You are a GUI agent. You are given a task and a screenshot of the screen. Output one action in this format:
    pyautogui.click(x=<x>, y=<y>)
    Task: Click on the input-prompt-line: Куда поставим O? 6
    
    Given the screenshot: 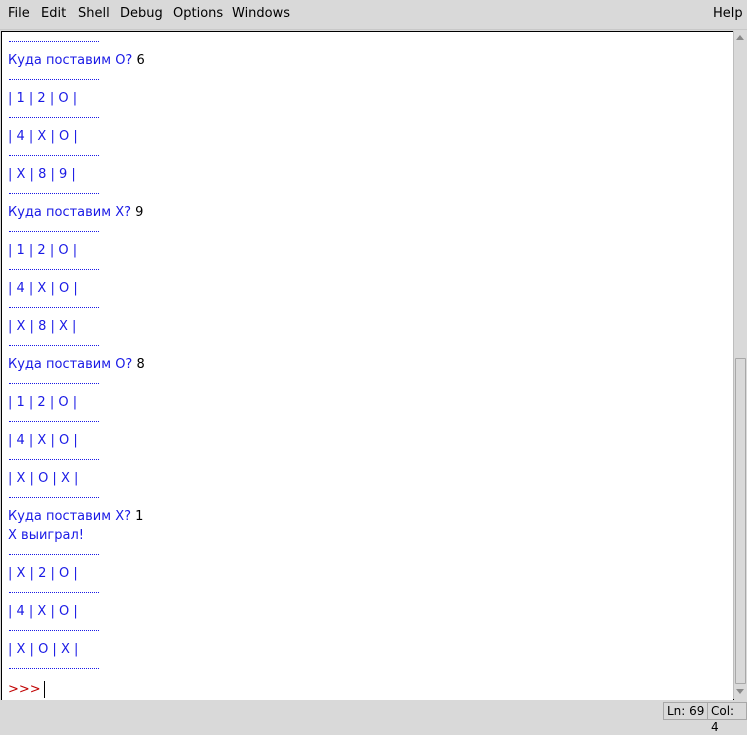 What is the action you would take?
    pyautogui.click(x=76, y=60)
    